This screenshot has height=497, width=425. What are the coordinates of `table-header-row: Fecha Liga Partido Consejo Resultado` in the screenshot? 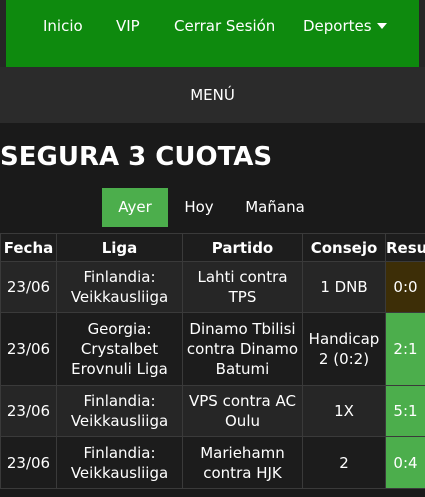 It's located at (212, 247).